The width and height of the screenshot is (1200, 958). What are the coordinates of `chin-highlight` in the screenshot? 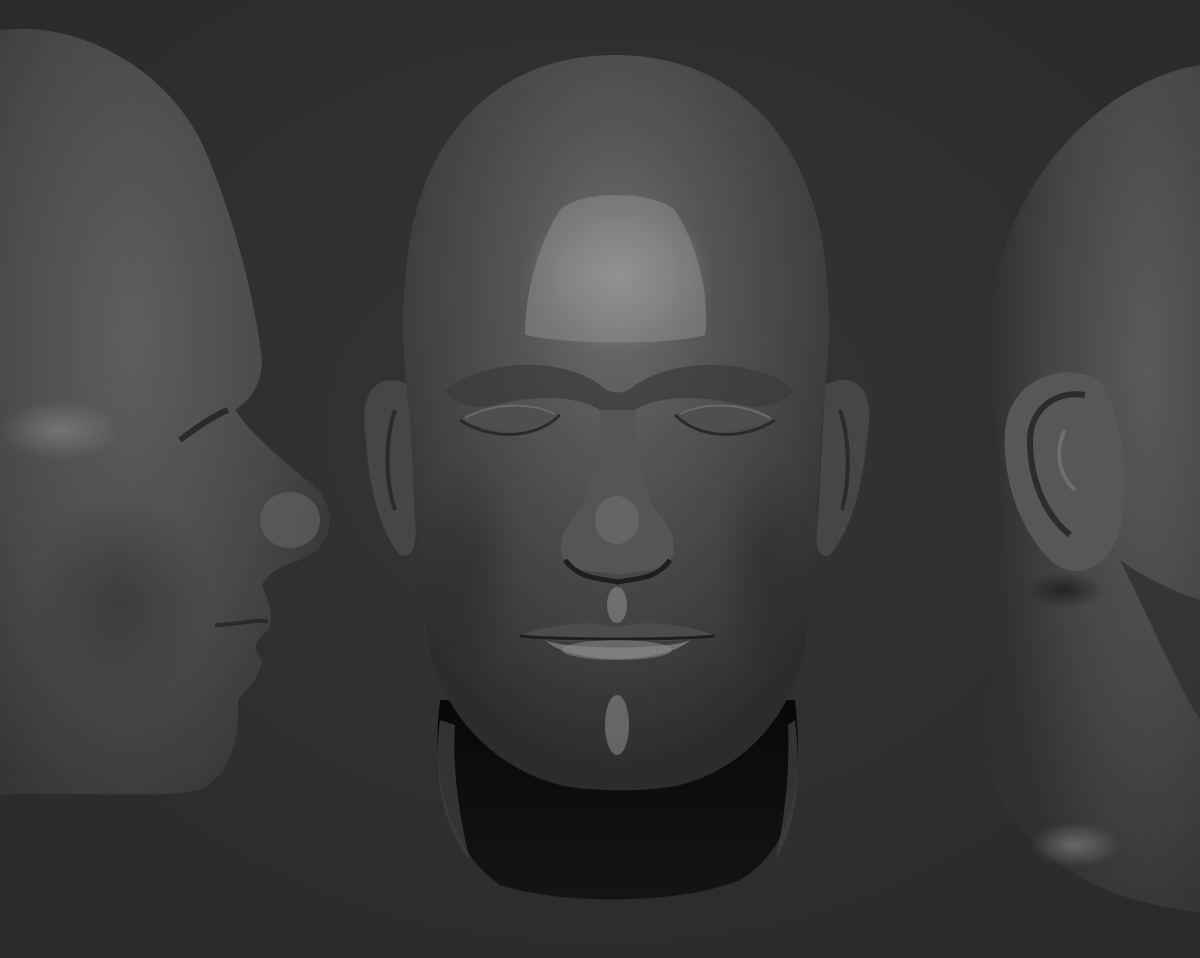 It's located at (617, 725).